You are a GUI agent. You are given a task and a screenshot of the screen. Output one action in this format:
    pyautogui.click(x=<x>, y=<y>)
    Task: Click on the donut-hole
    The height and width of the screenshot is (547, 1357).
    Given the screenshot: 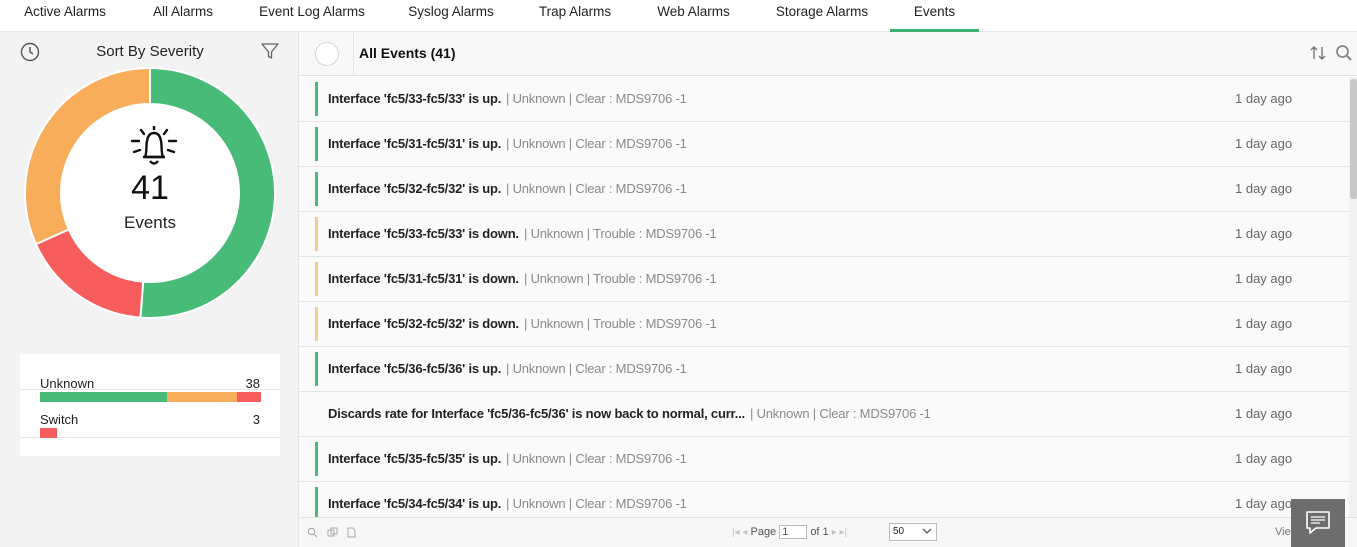 What is the action you would take?
    pyautogui.click(x=150, y=193)
    